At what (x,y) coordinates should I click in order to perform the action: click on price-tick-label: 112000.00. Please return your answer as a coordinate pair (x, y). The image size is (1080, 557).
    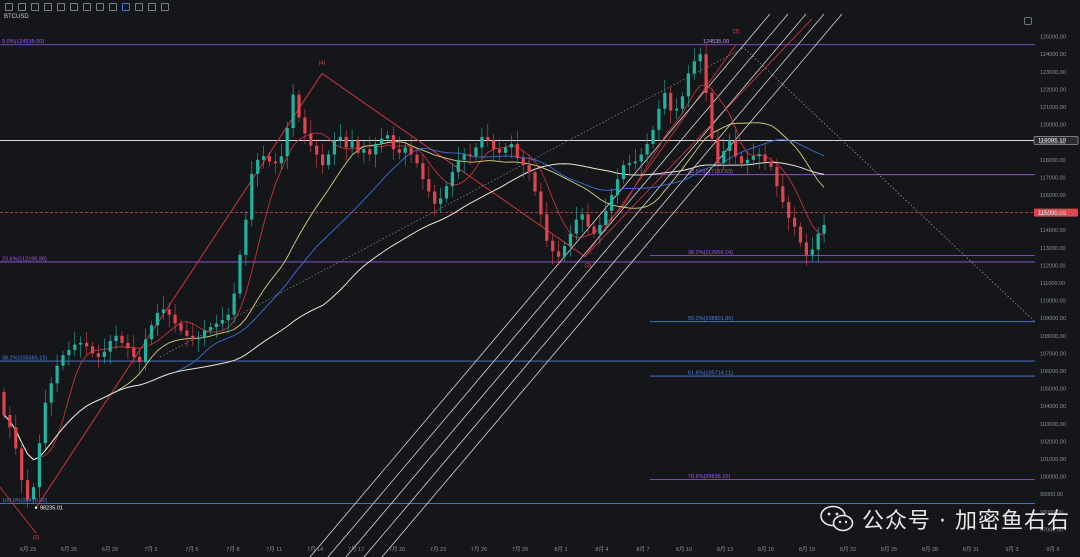
    Looking at the image, I should click on (1053, 266).